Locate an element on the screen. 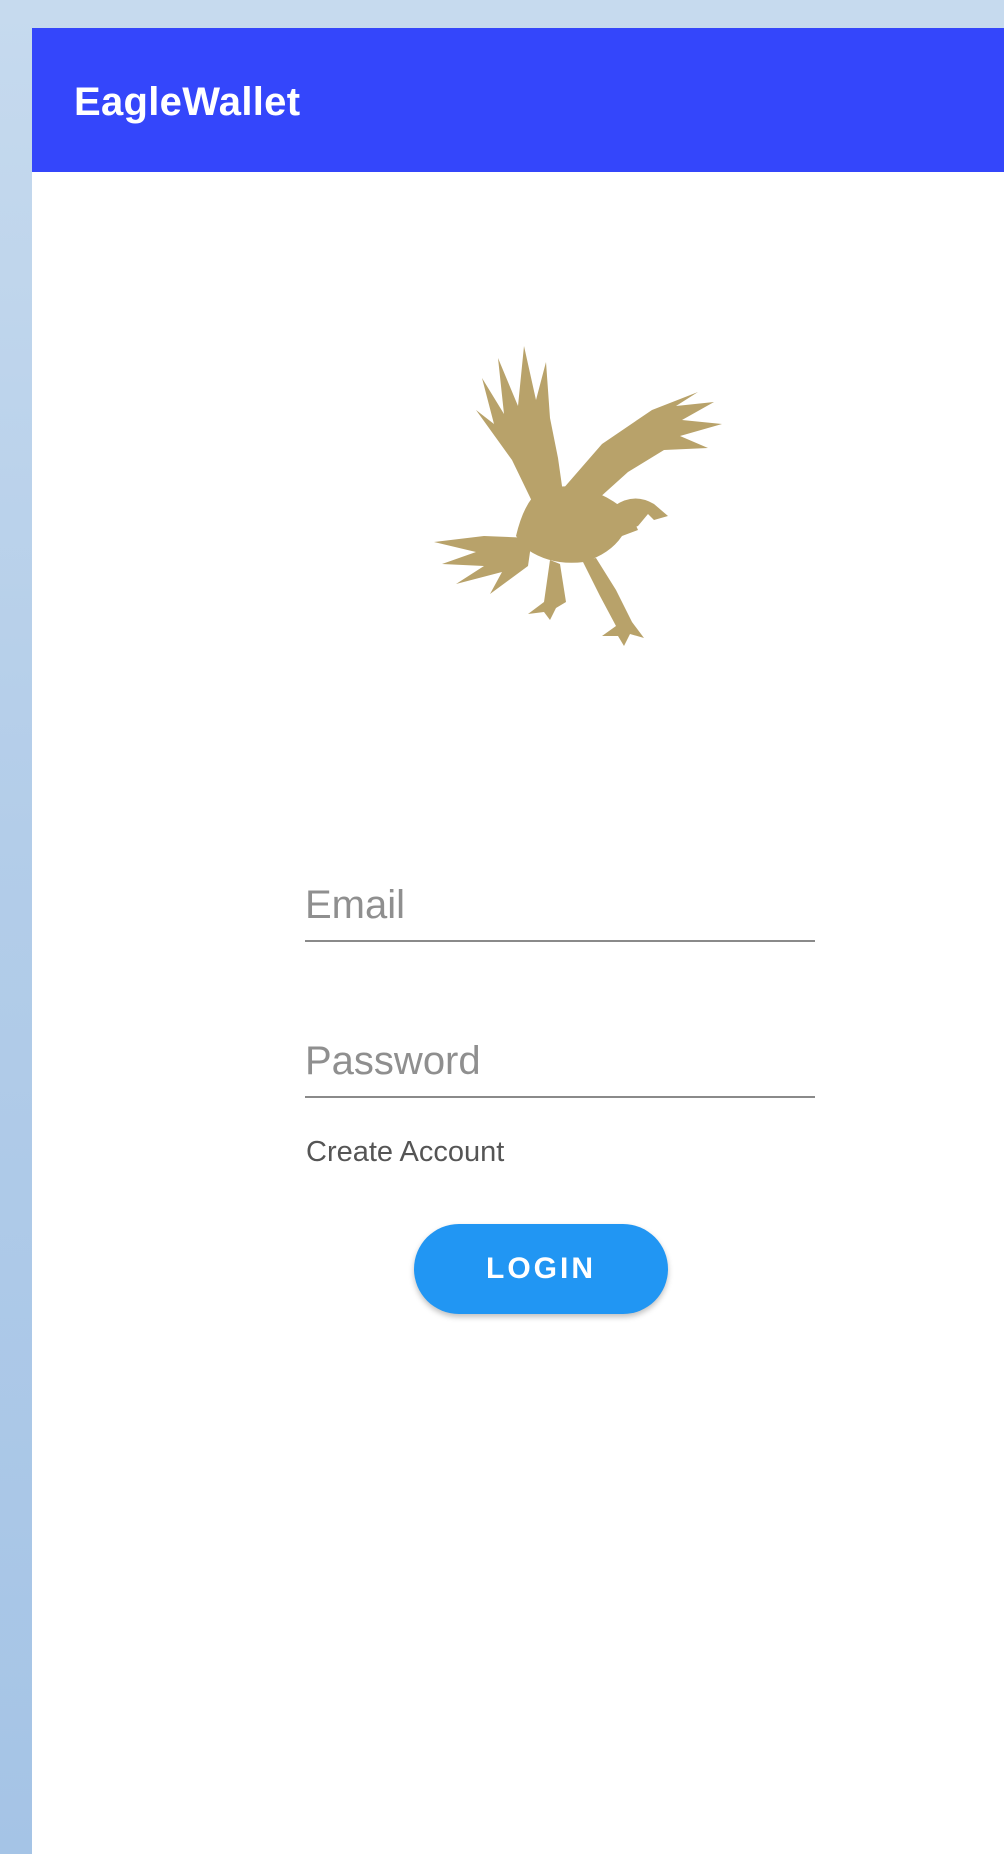  login-button: LOGIN is located at coordinates (541, 1269).